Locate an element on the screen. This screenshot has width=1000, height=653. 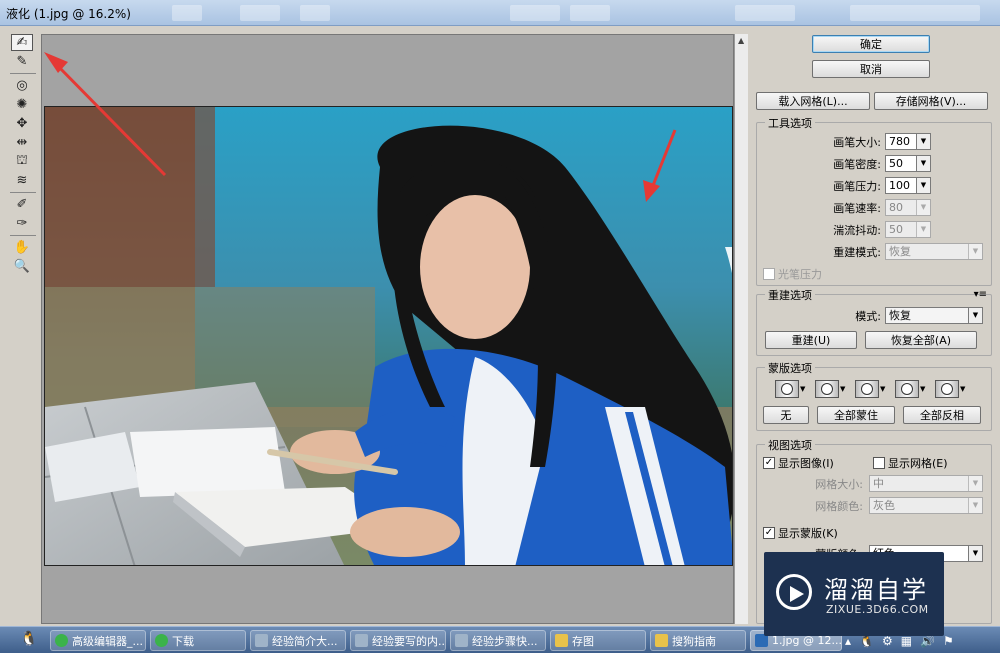
reconstruct-options-mode-dropdown-icon: ▼ is located at coordinates (975, 315).